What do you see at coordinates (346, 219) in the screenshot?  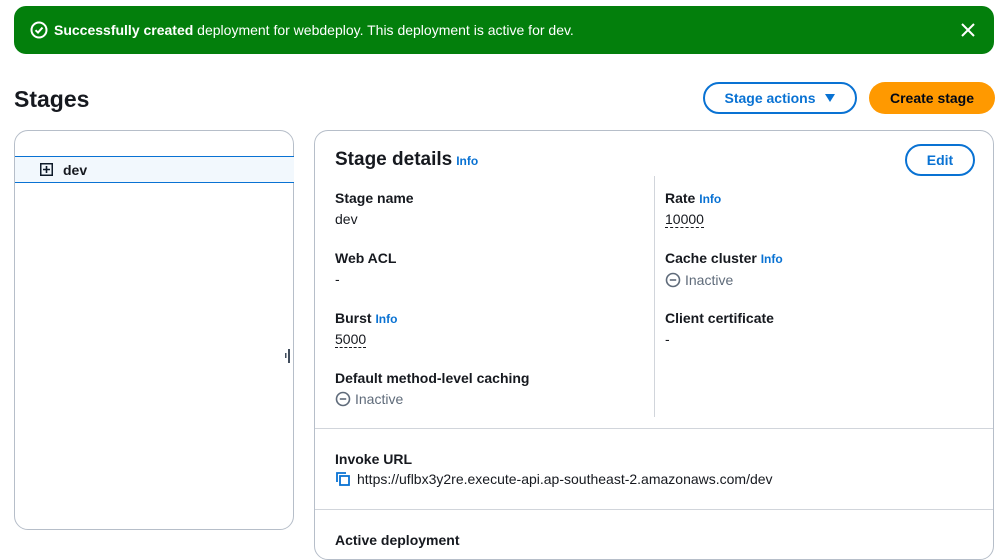 I see `field-value: dev` at bounding box center [346, 219].